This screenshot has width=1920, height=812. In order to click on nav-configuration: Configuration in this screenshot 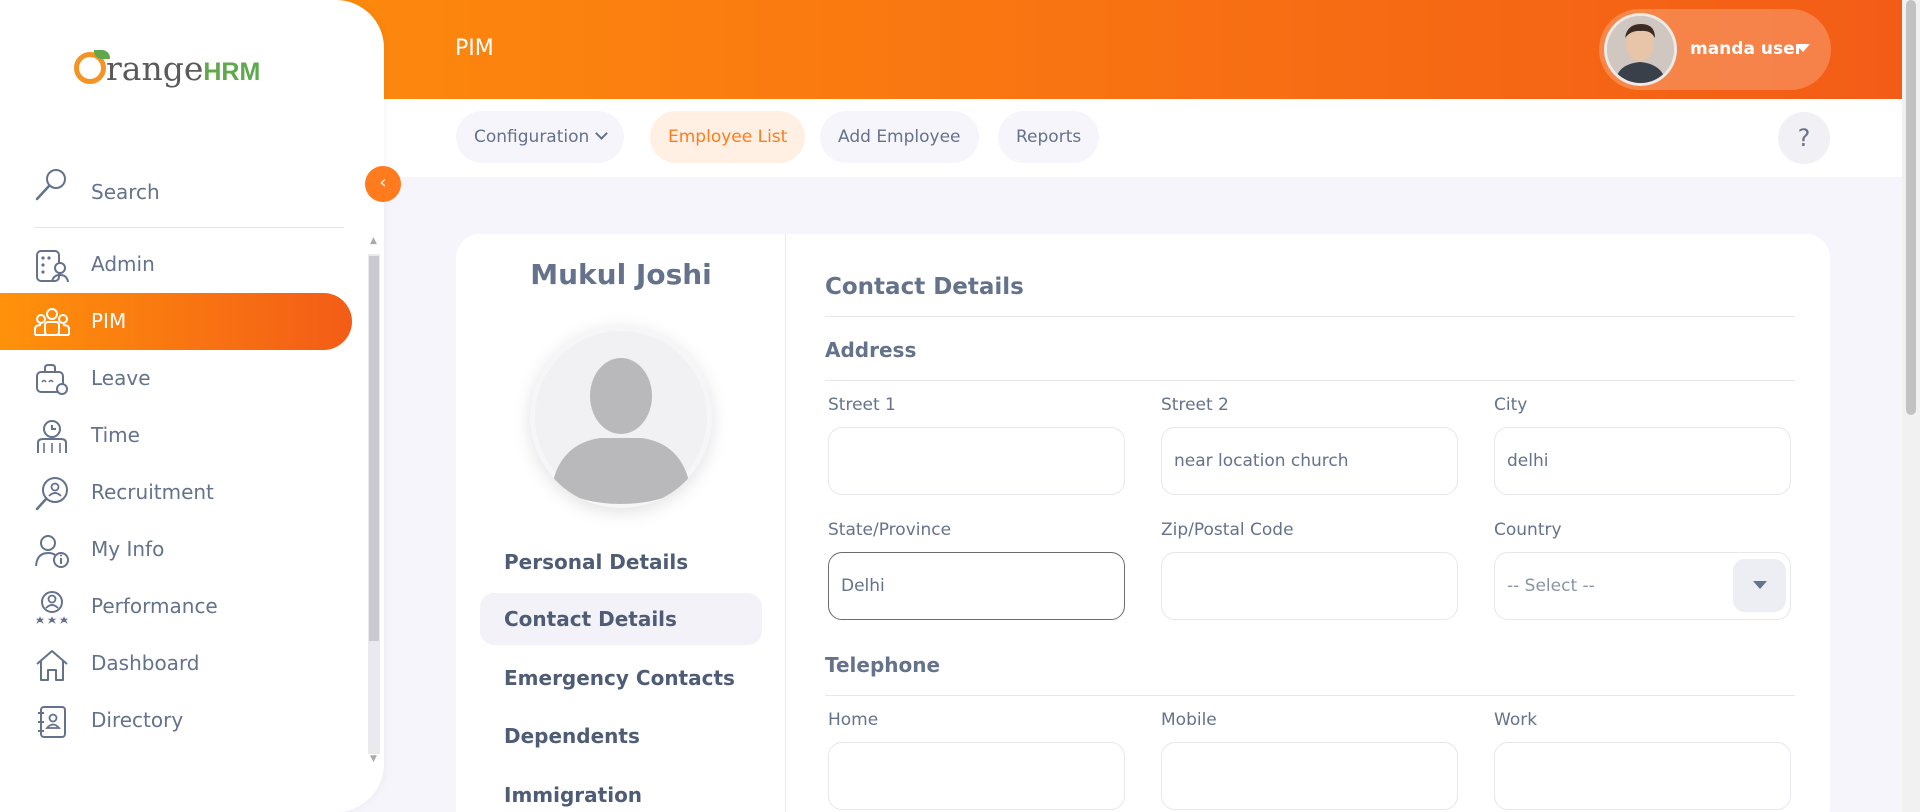, I will do `click(540, 137)`.